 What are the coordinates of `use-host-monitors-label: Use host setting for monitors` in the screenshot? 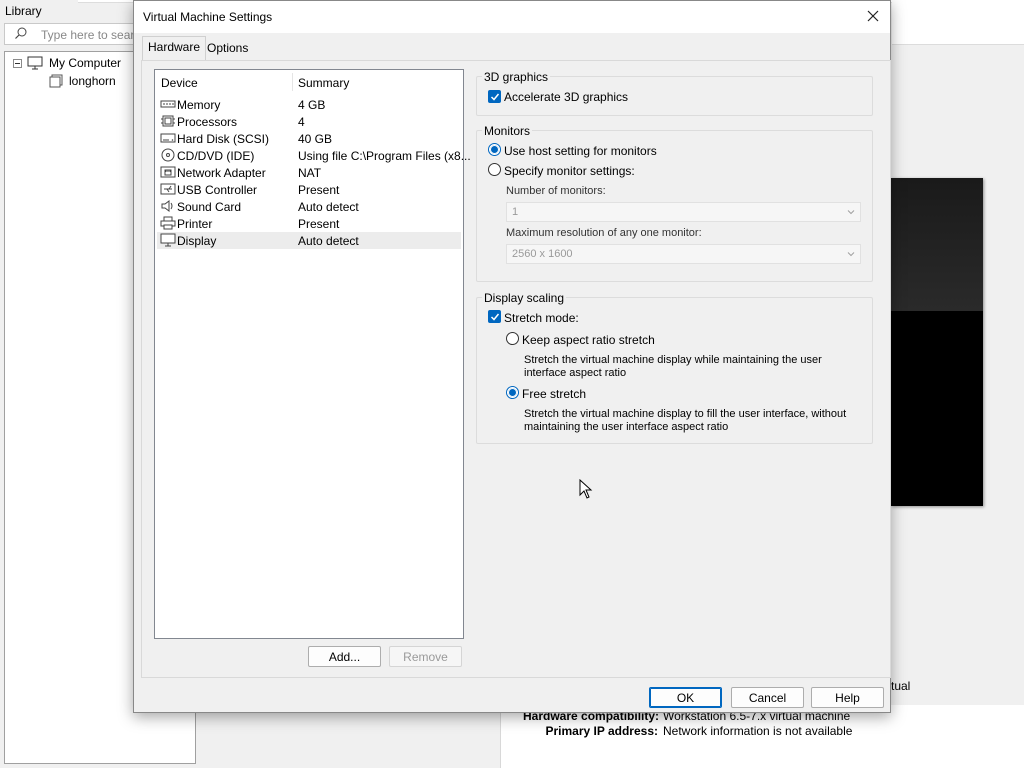 It's located at (580, 151).